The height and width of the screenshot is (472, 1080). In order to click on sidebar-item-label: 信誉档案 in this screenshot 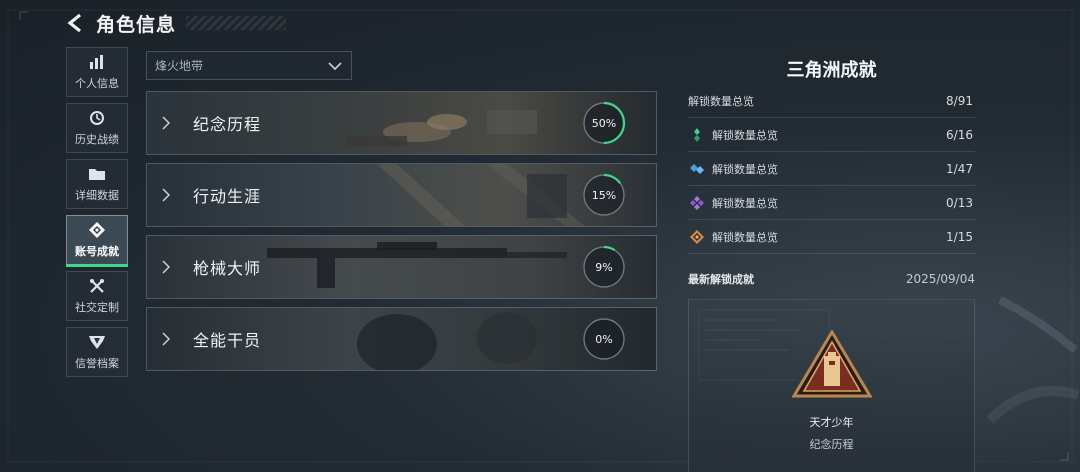, I will do `click(97, 363)`.